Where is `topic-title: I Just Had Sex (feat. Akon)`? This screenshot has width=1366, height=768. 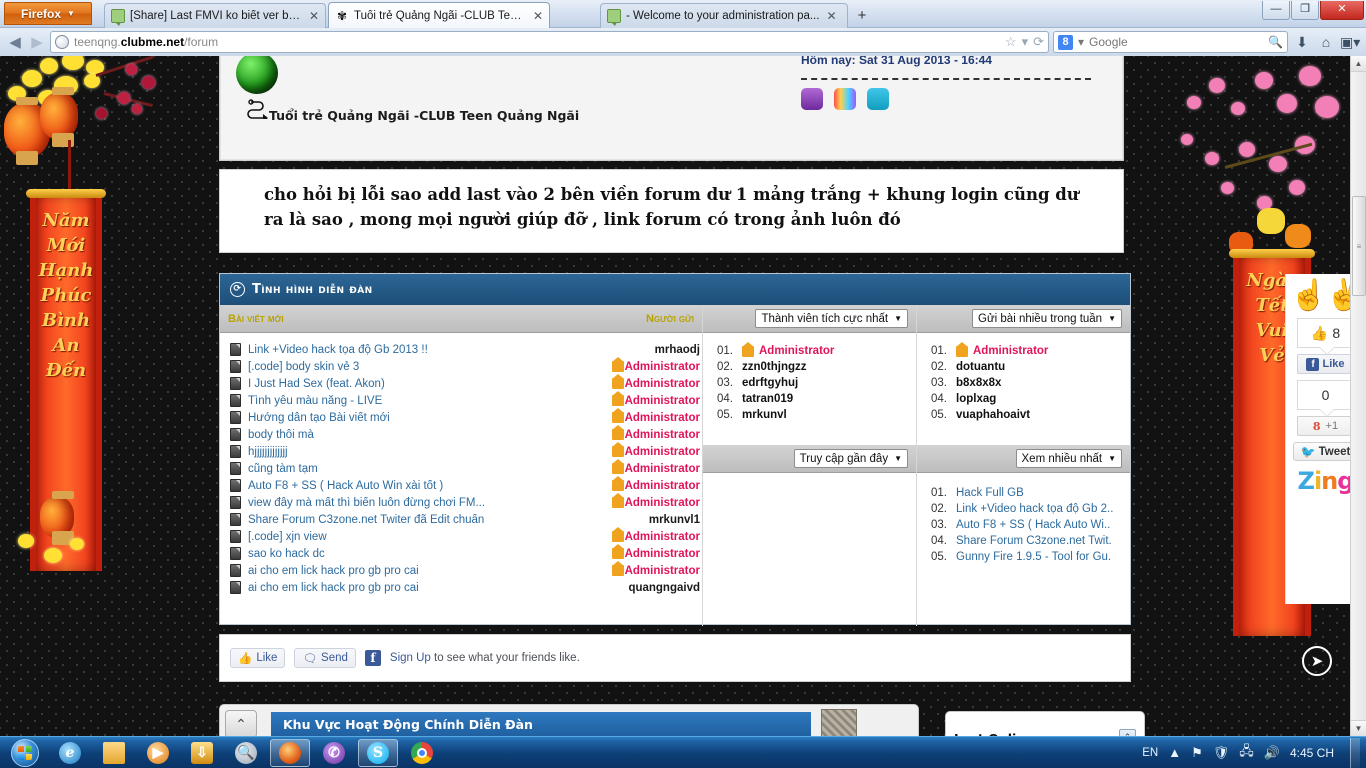
topic-title: I Just Had Sex (feat. Akon) is located at coordinates (412, 384).